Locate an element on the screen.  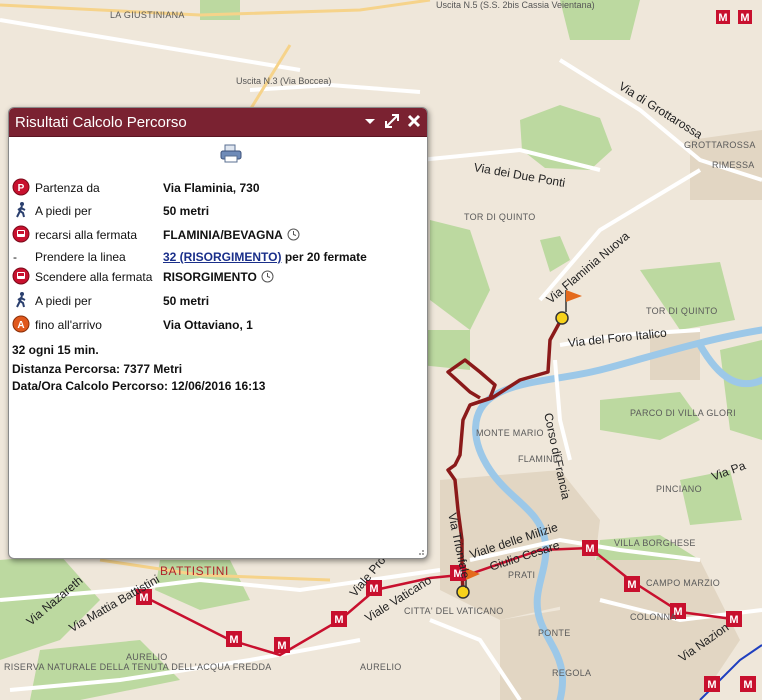
close-icon is located at coordinates (414, 121).